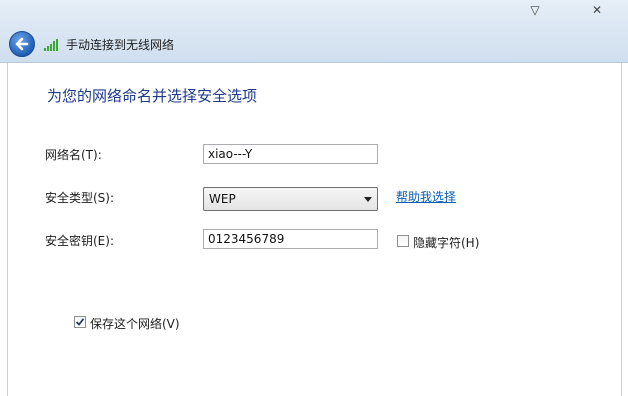 This screenshot has width=628, height=396. Describe the element at coordinates (290, 199) in the screenshot. I see `security-type-select: WEP` at that location.